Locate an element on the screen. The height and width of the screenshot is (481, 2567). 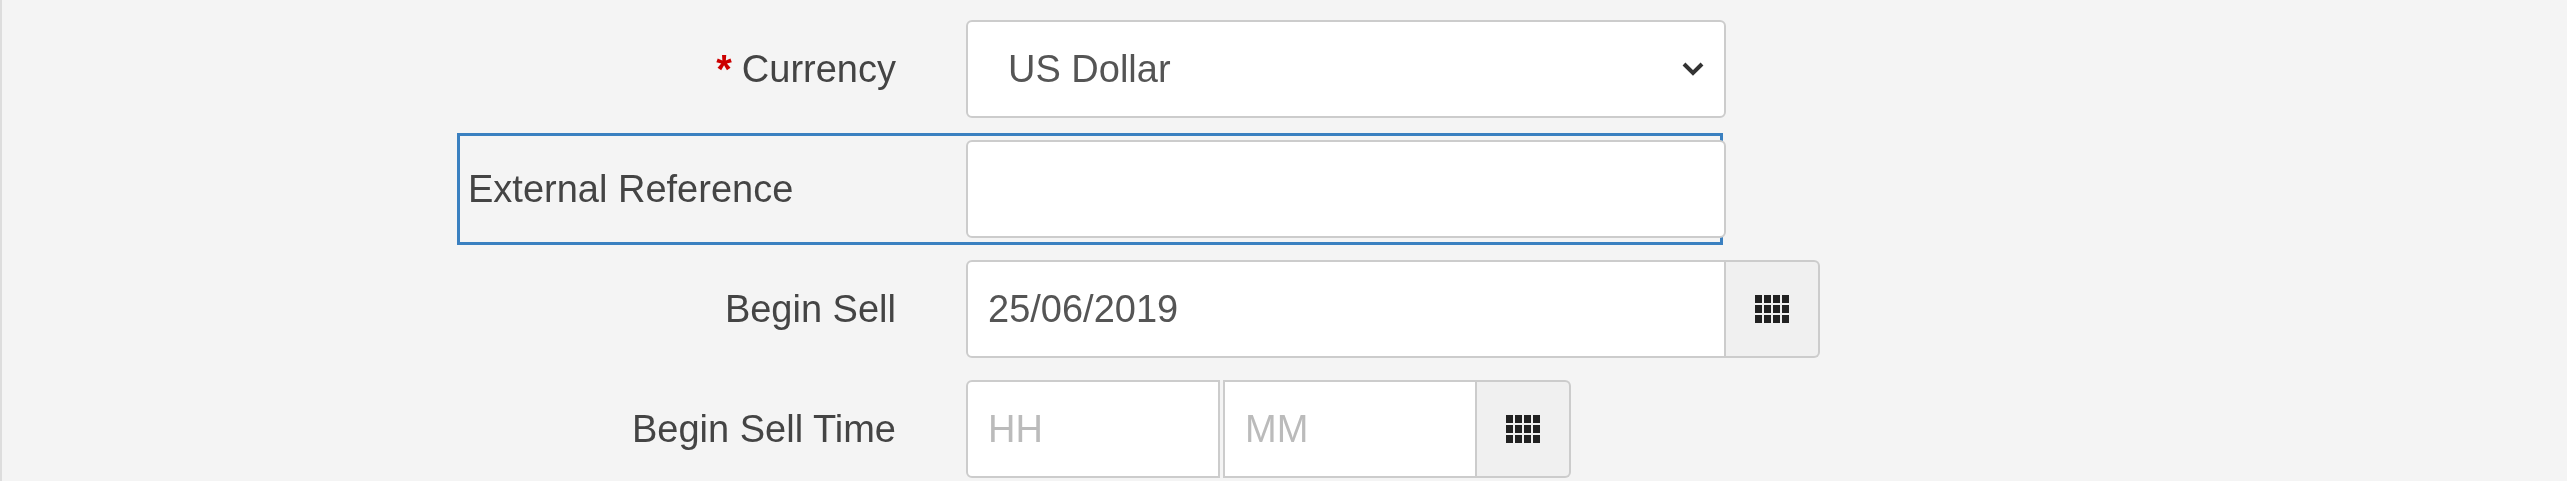
hour-input-field: HH is located at coordinates (1093, 429).